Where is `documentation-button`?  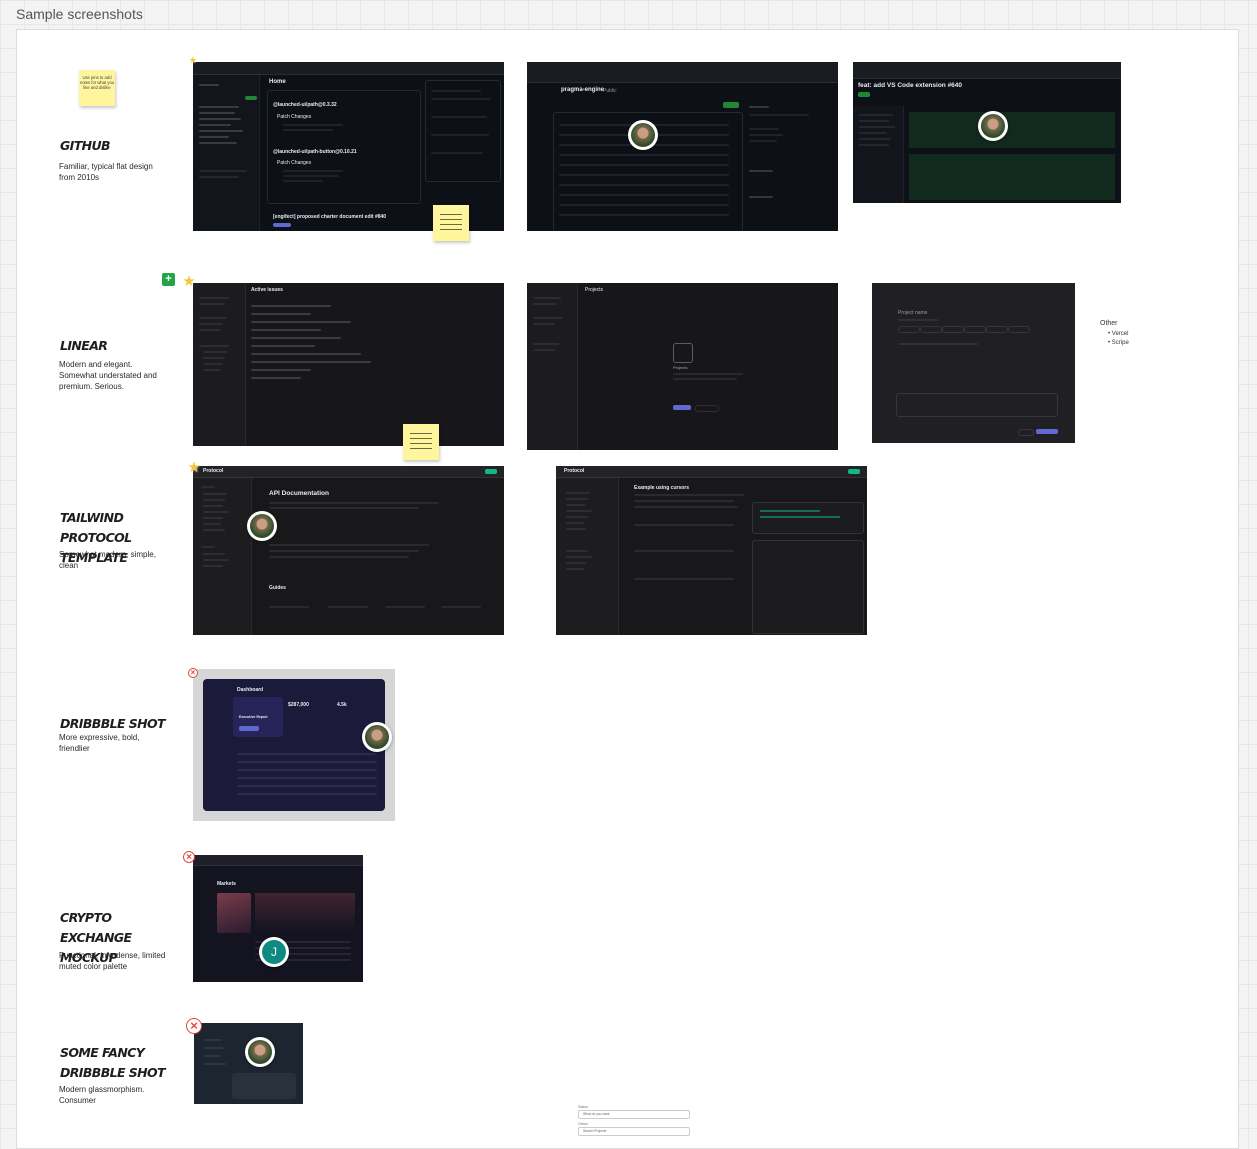
documentation-button is located at coordinates (707, 408).